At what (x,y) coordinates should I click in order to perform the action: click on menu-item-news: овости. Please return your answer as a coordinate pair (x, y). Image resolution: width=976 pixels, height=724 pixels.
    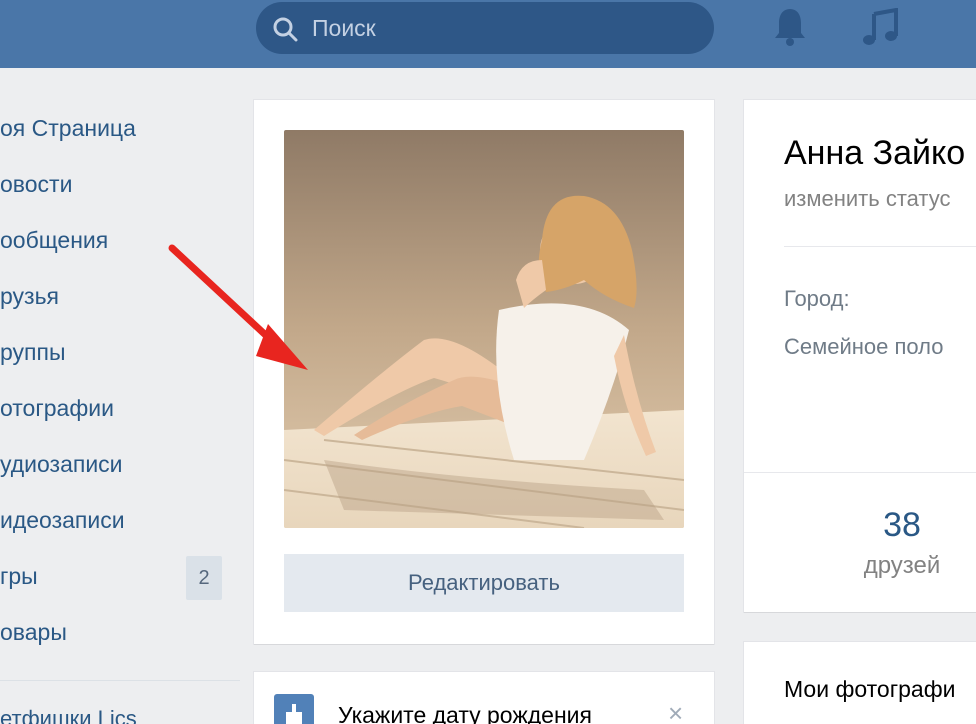
    Looking at the image, I should click on (120, 184).